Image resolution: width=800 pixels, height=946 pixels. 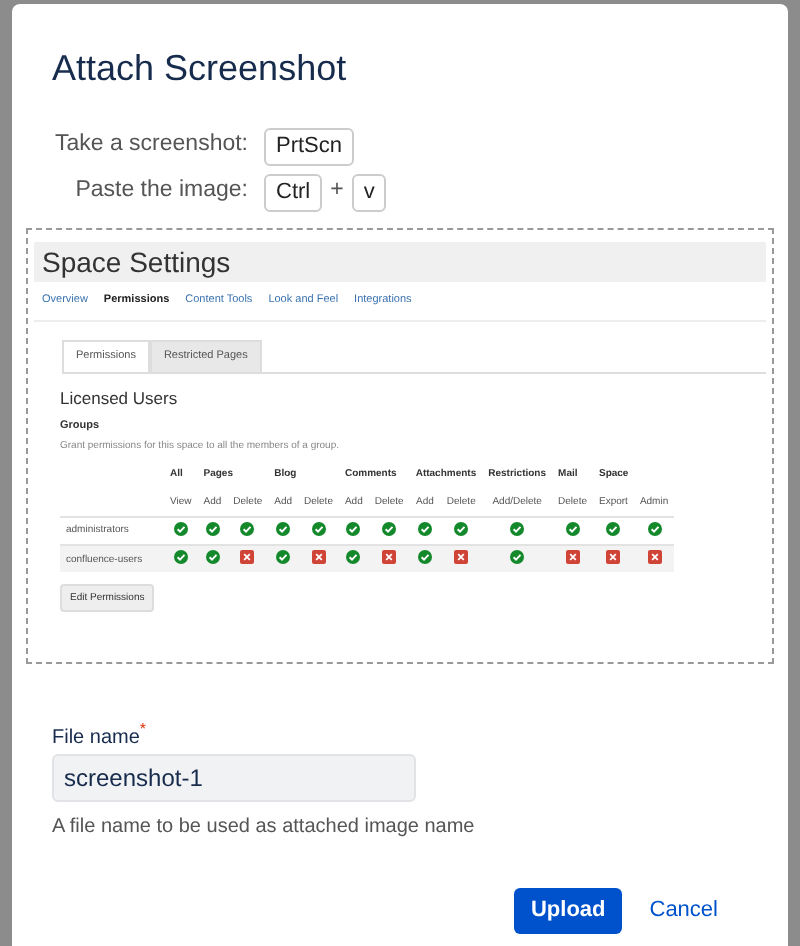 What do you see at coordinates (150, 146) in the screenshot?
I see `shortcut-label: Take a screenshot:` at bounding box center [150, 146].